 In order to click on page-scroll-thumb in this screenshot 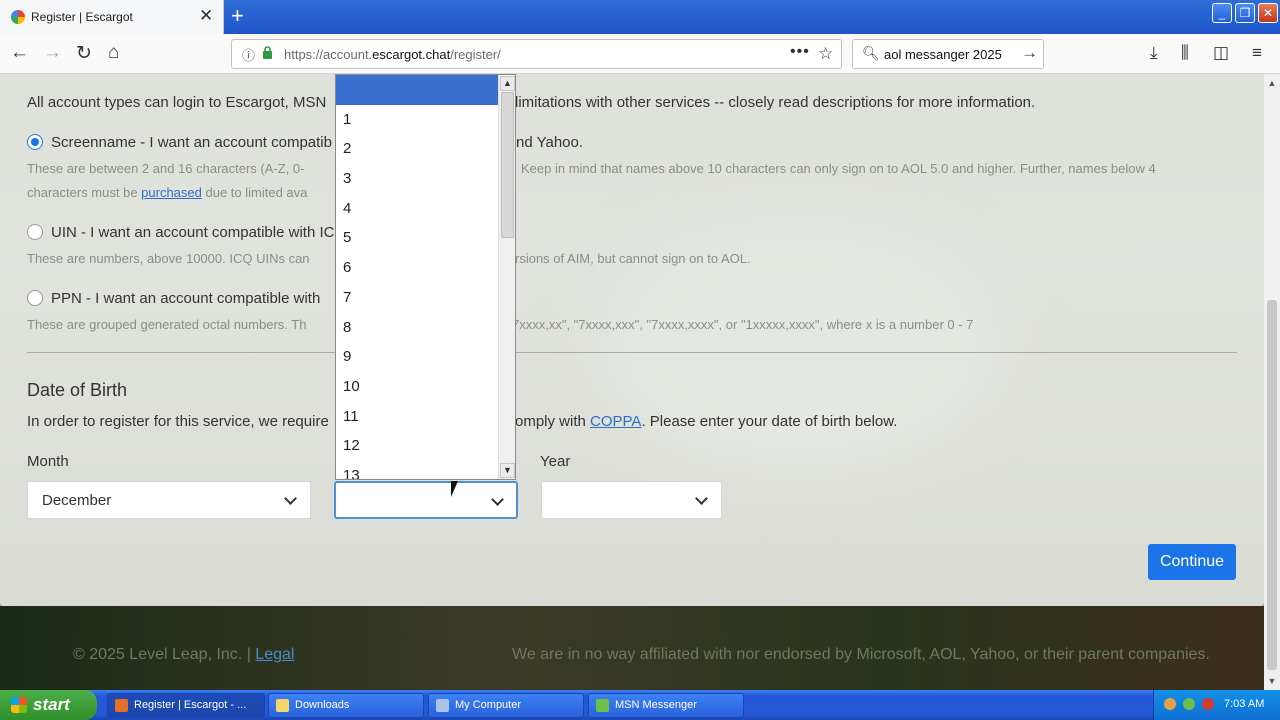, I will do `click(1272, 485)`.